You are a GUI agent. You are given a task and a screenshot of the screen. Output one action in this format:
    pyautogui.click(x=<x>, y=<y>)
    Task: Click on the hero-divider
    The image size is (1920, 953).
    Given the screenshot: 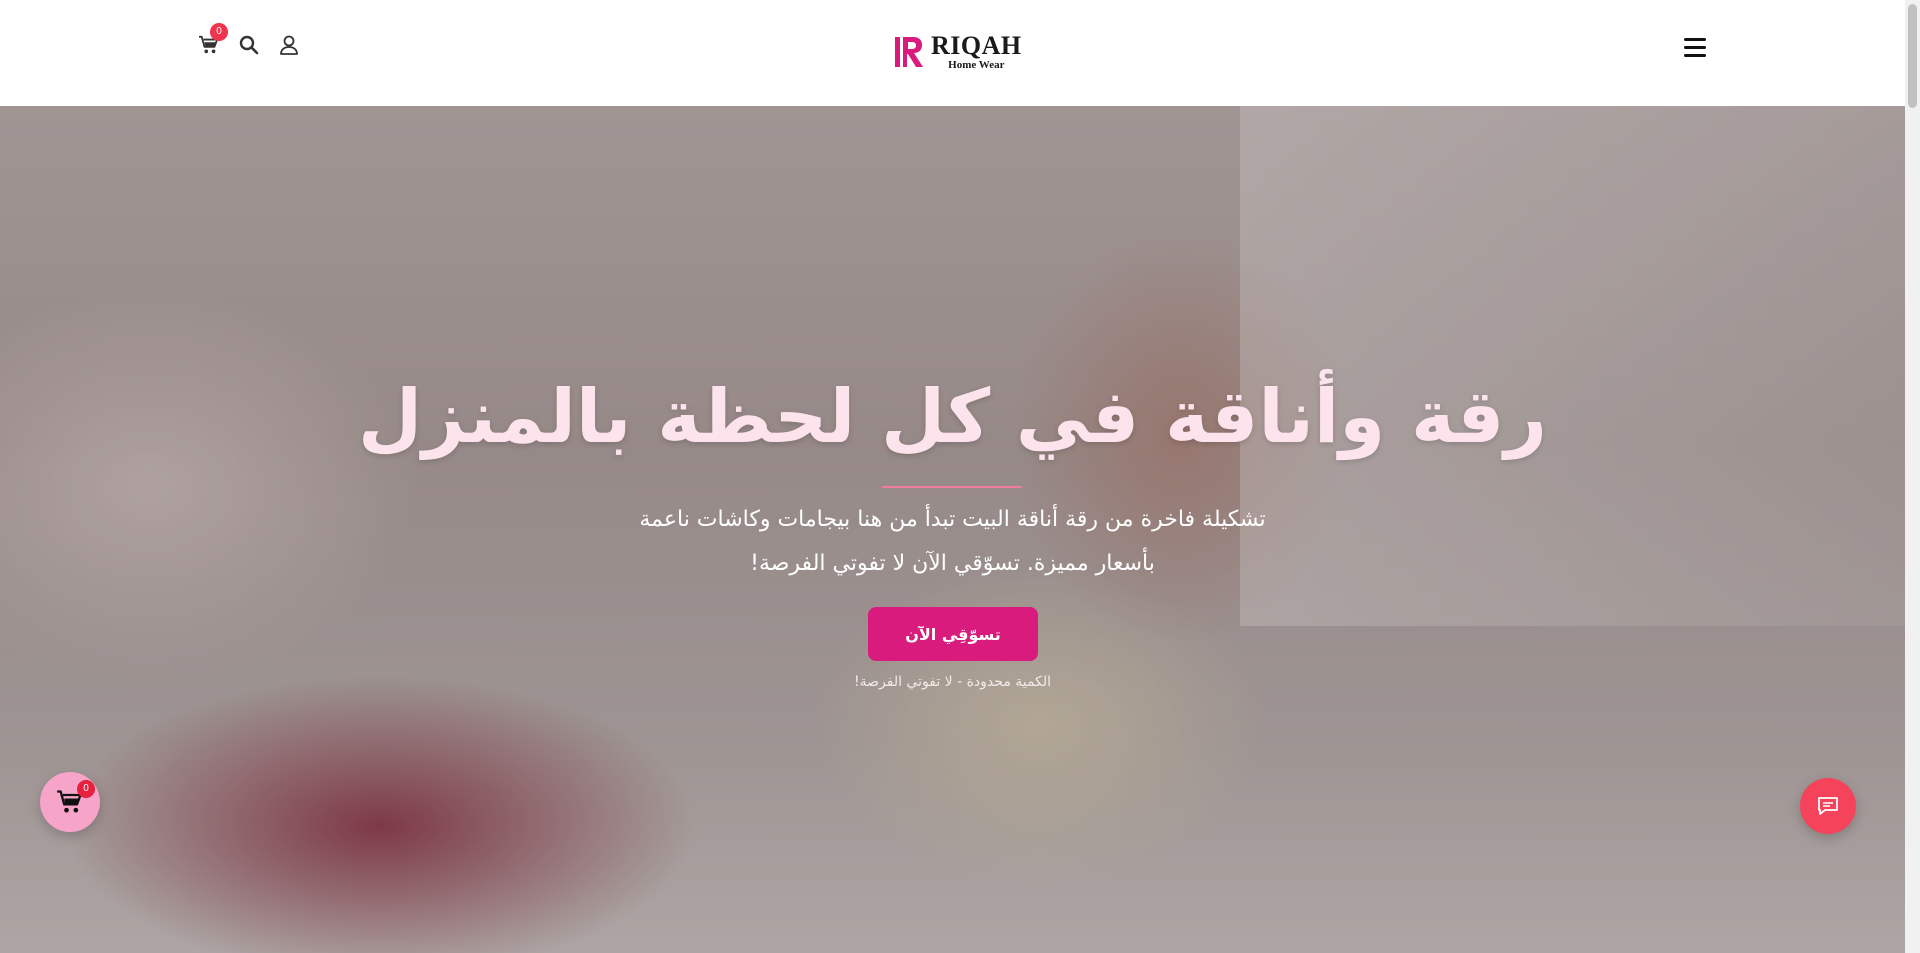 What is the action you would take?
    pyautogui.click(x=952, y=487)
    